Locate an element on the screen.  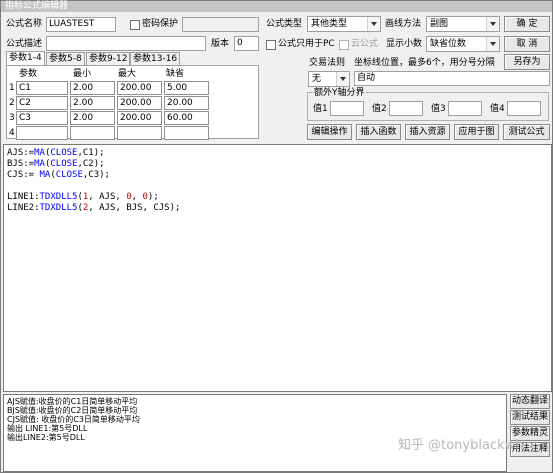
decimals-select: 缺省位数 is located at coordinates (463, 44).